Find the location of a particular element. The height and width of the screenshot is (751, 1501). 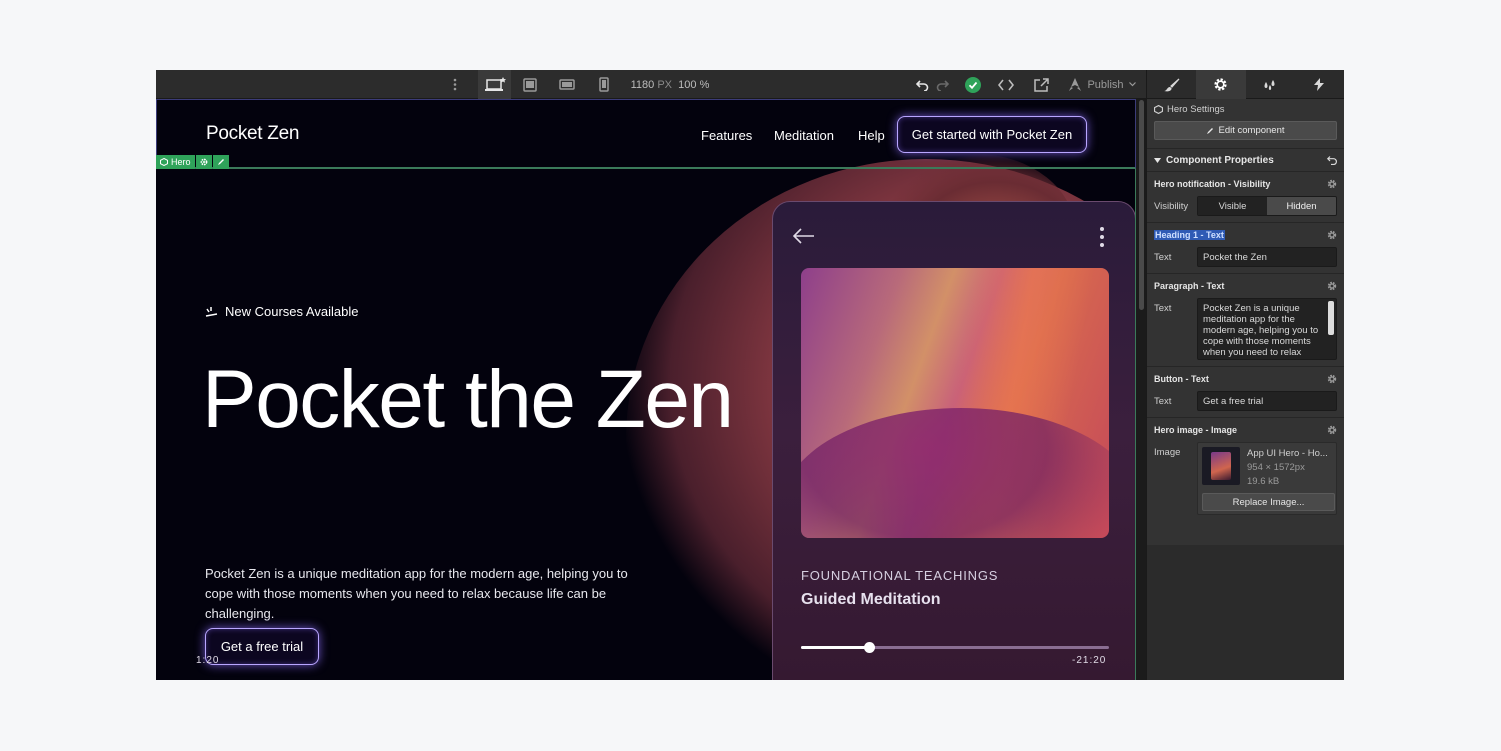

visibility-toggle: Visible Hidden is located at coordinates (1267, 206).